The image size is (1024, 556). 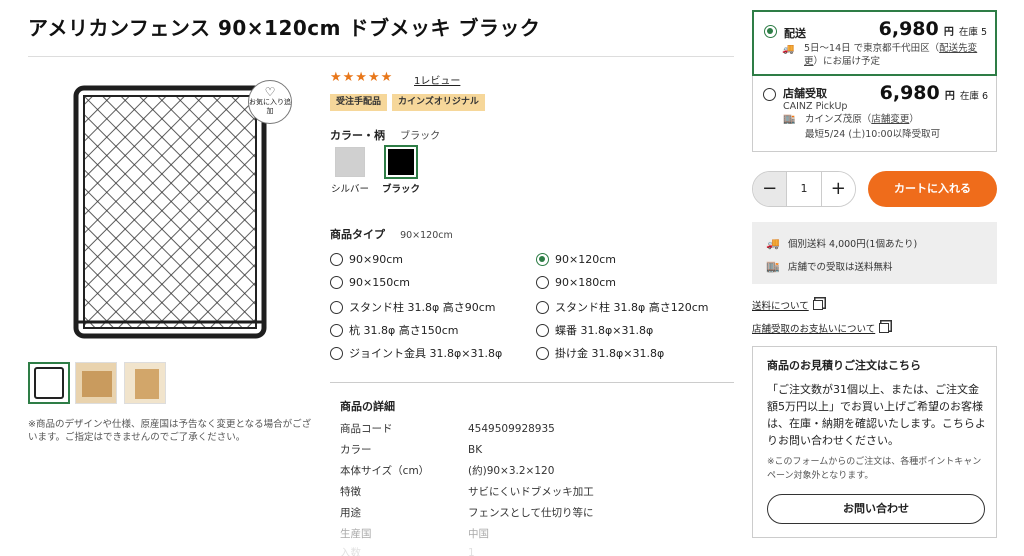 I want to click on delivery-price: 6,980, so click(x=908, y=29).